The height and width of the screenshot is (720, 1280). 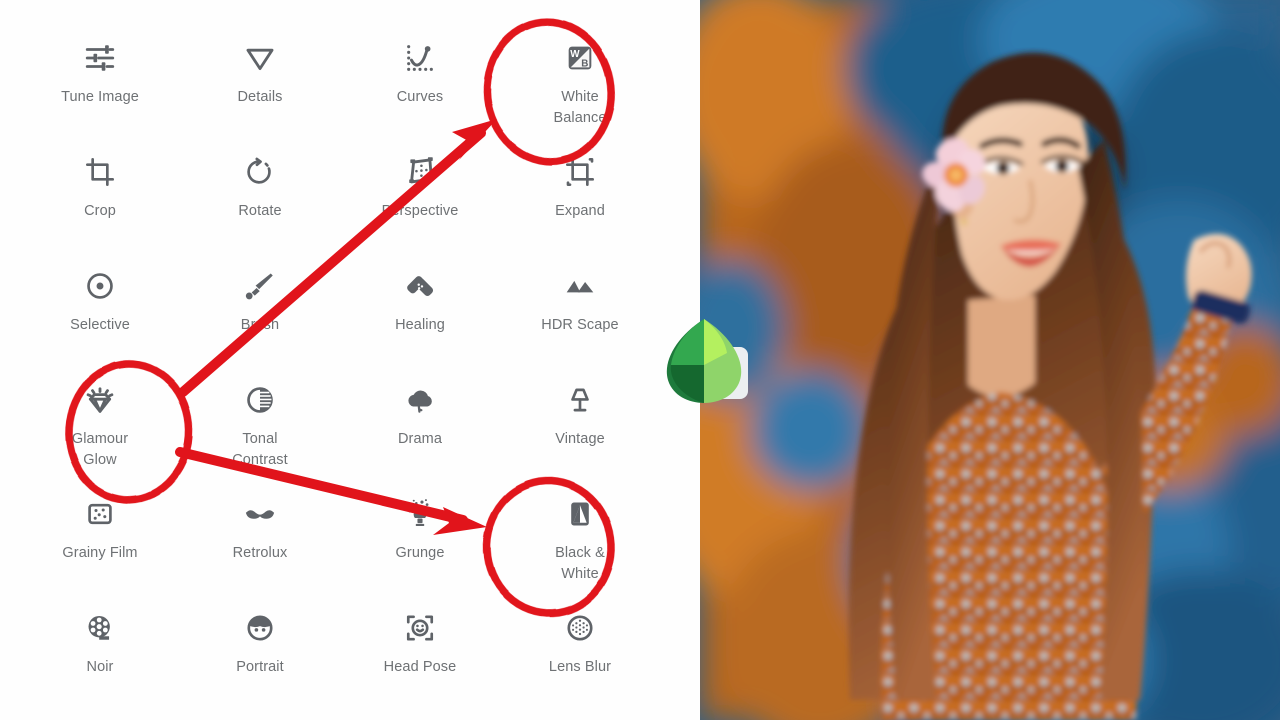 I want to click on tool-black-white: Black & White, so click(x=580, y=529).